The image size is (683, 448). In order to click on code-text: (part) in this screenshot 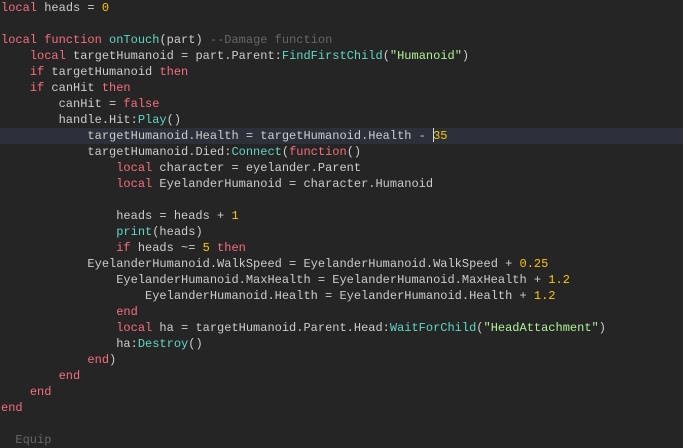, I will do `click(184, 40)`.